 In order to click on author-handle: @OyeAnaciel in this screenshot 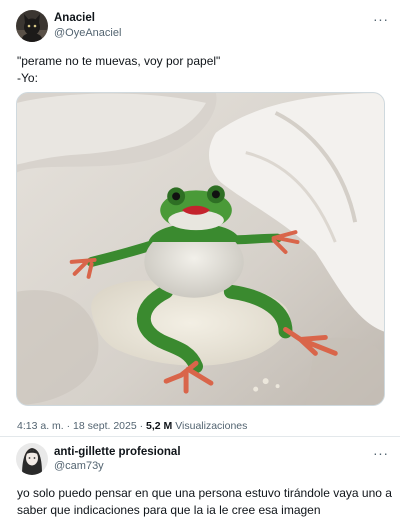, I will do `click(87, 33)`.